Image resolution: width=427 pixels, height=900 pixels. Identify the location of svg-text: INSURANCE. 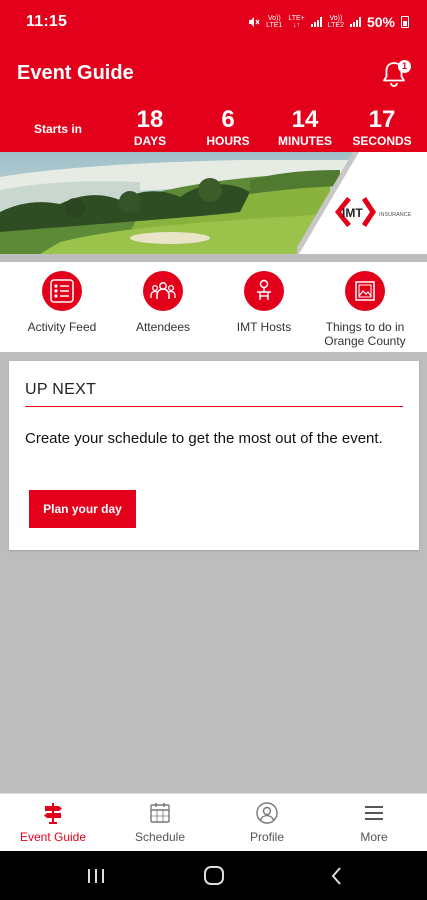
(395, 215).